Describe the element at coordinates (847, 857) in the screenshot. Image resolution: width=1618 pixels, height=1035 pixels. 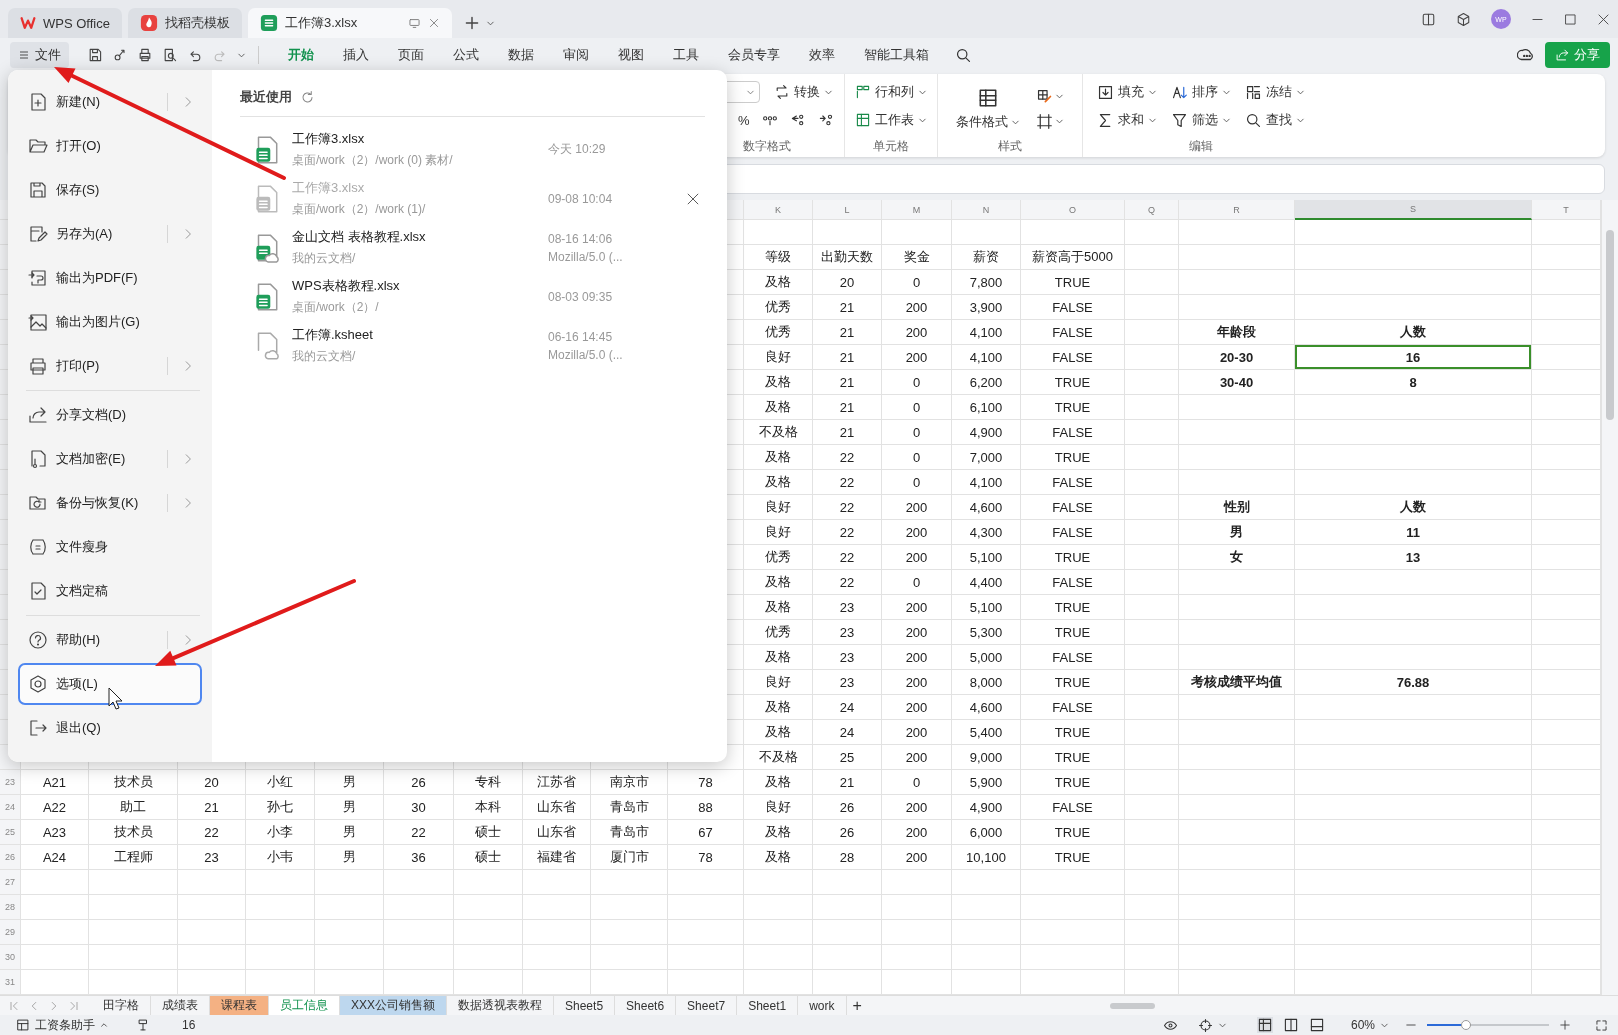
I see `table-cell: 28` at that location.